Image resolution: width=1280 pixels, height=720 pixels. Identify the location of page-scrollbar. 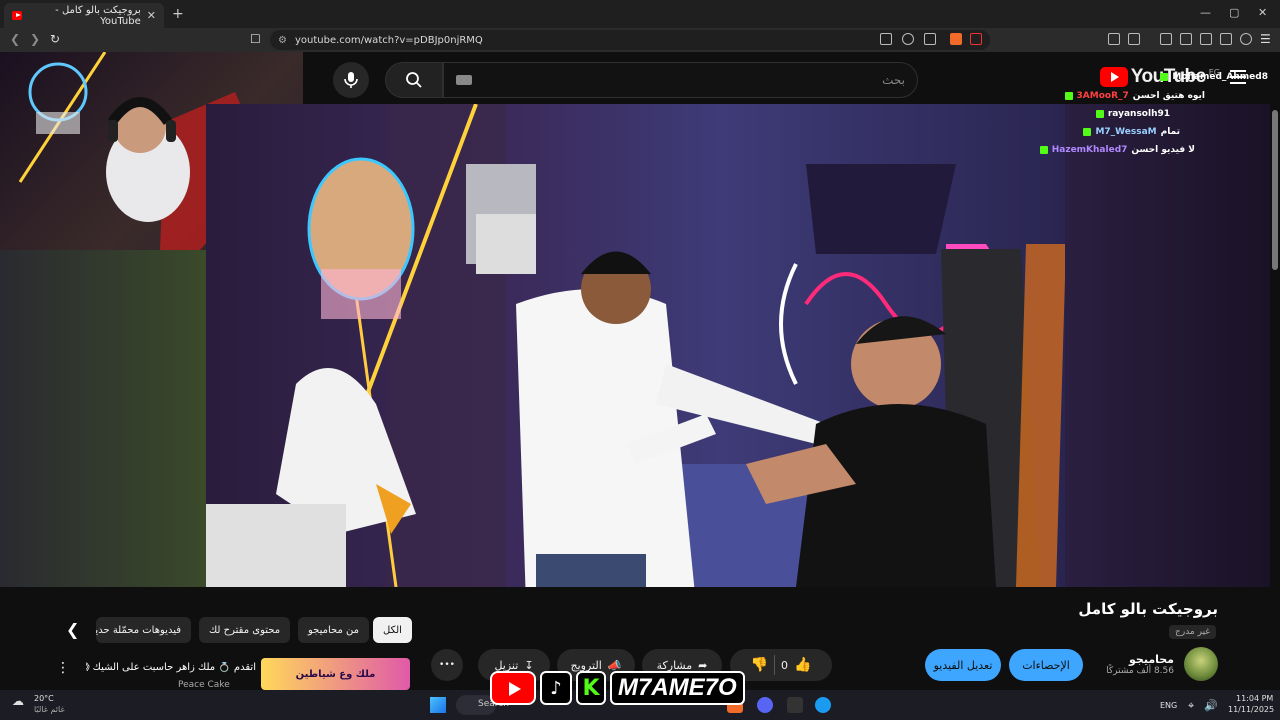
(1275, 190).